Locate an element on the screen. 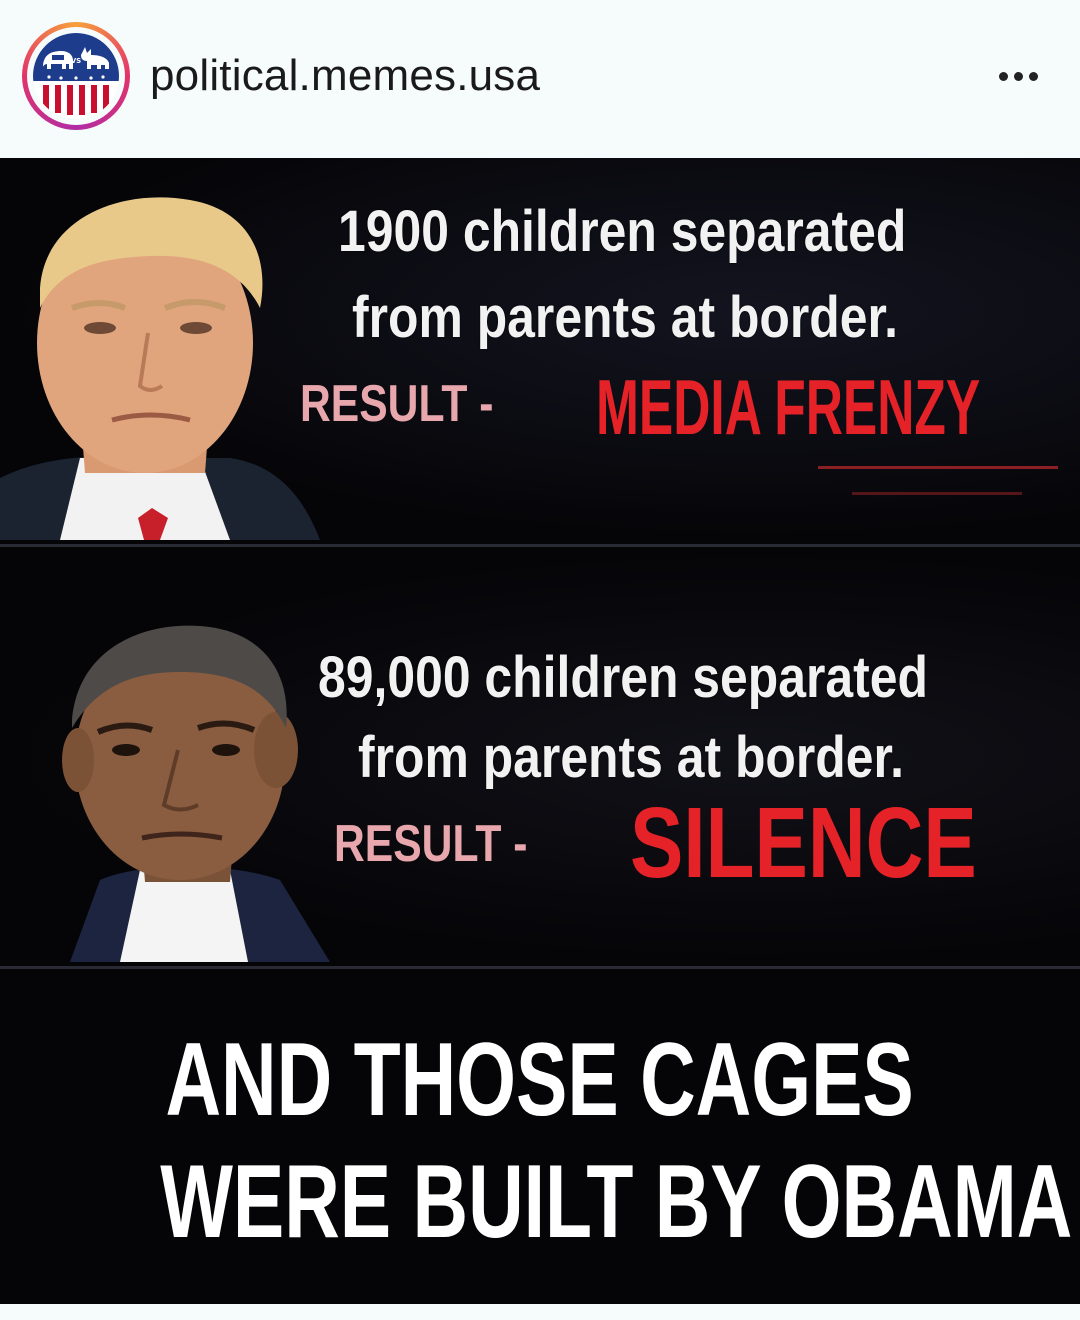  top-result-value-text: MEDIA FRENZY is located at coordinates (788, 407).